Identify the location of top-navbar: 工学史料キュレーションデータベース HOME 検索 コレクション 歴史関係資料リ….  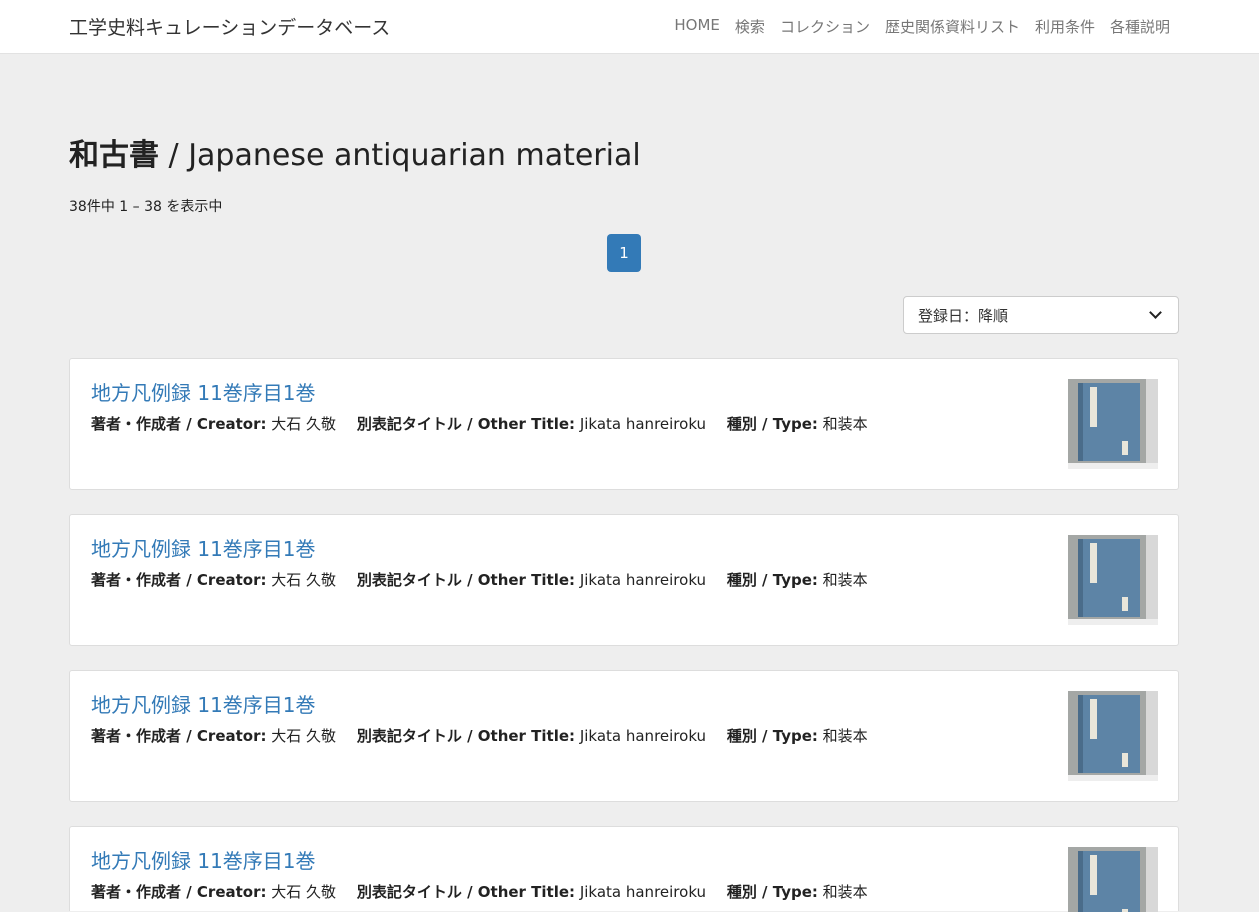
(629, 27).